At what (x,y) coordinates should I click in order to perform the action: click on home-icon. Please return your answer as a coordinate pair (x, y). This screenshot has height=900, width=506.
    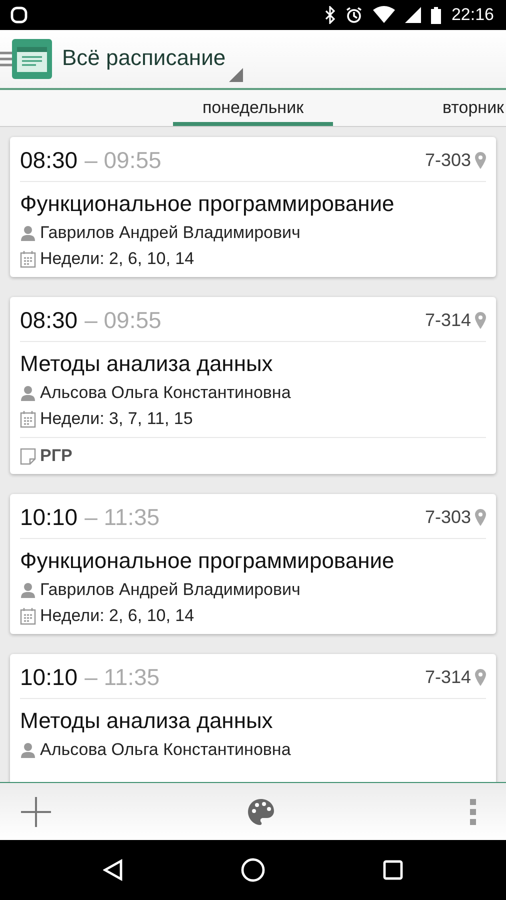
    Looking at the image, I should click on (253, 870).